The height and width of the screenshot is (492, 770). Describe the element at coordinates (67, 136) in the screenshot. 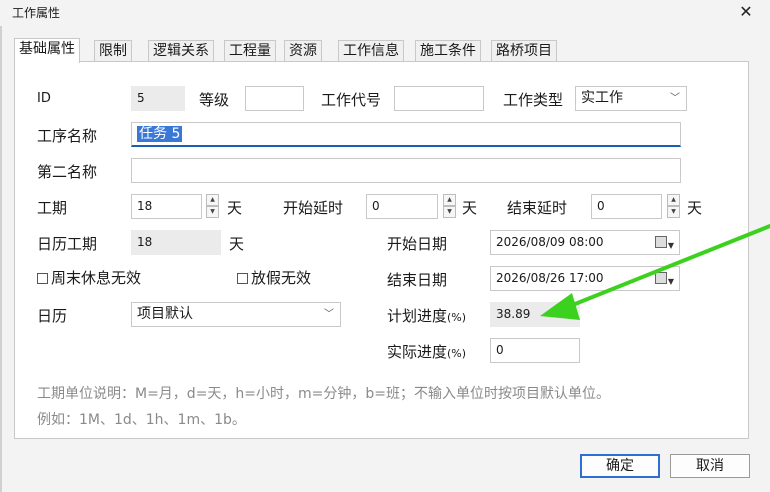

I see `name-label: 工序名称` at that location.